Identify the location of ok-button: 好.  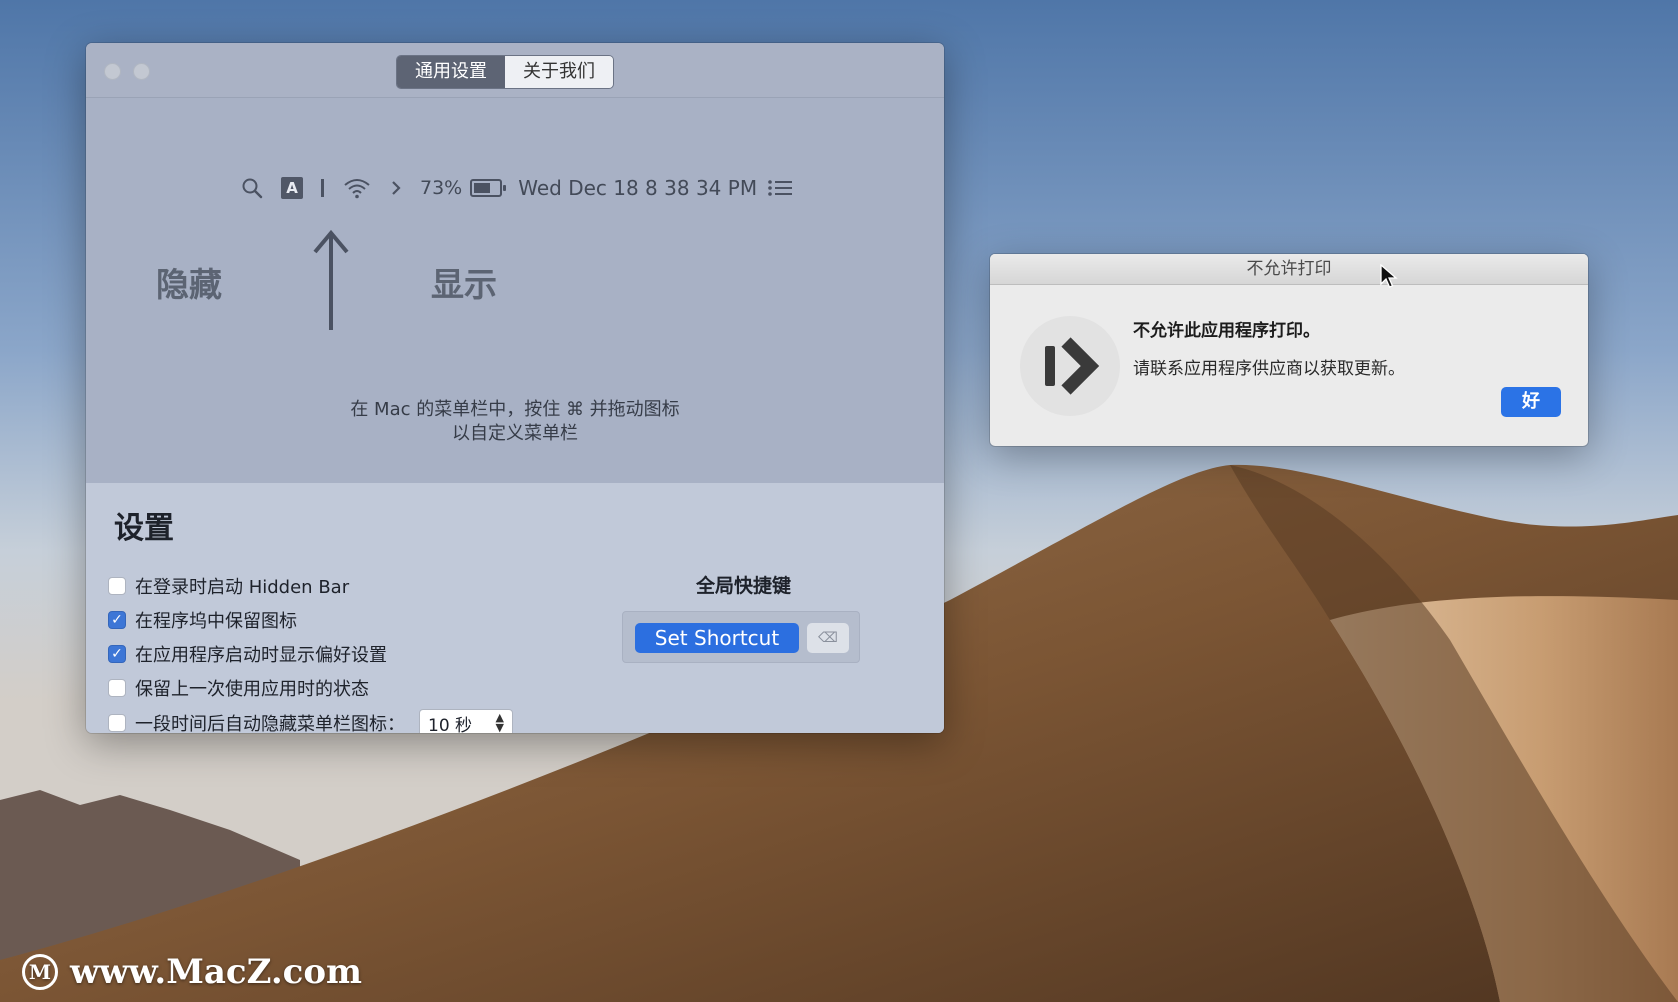
(1531, 402).